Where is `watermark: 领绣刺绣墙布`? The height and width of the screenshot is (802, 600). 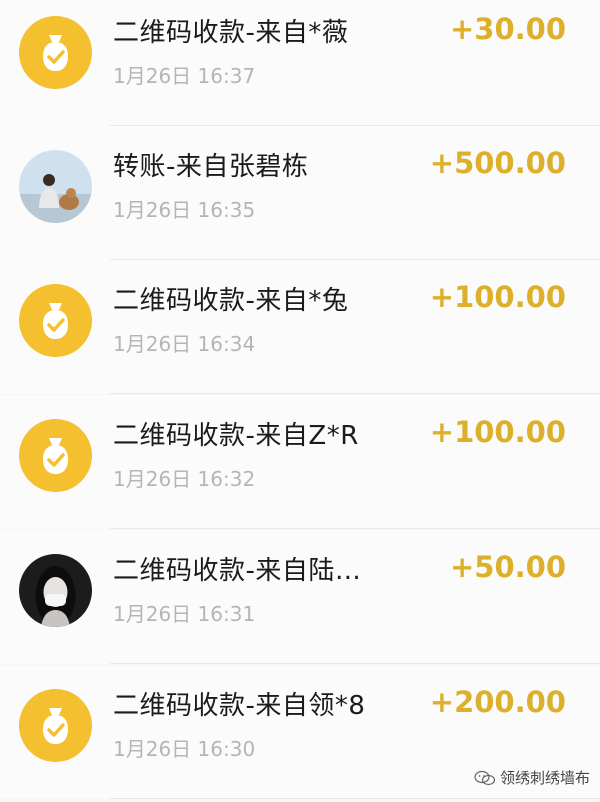 watermark: 领绣刺绣墙布 is located at coordinates (532, 777).